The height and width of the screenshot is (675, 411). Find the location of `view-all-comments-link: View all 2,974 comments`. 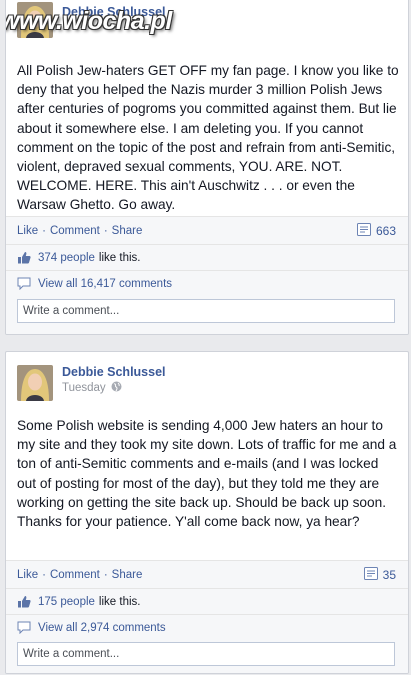

view-all-comments-link: View all 2,974 comments is located at coordinates (102, 628).